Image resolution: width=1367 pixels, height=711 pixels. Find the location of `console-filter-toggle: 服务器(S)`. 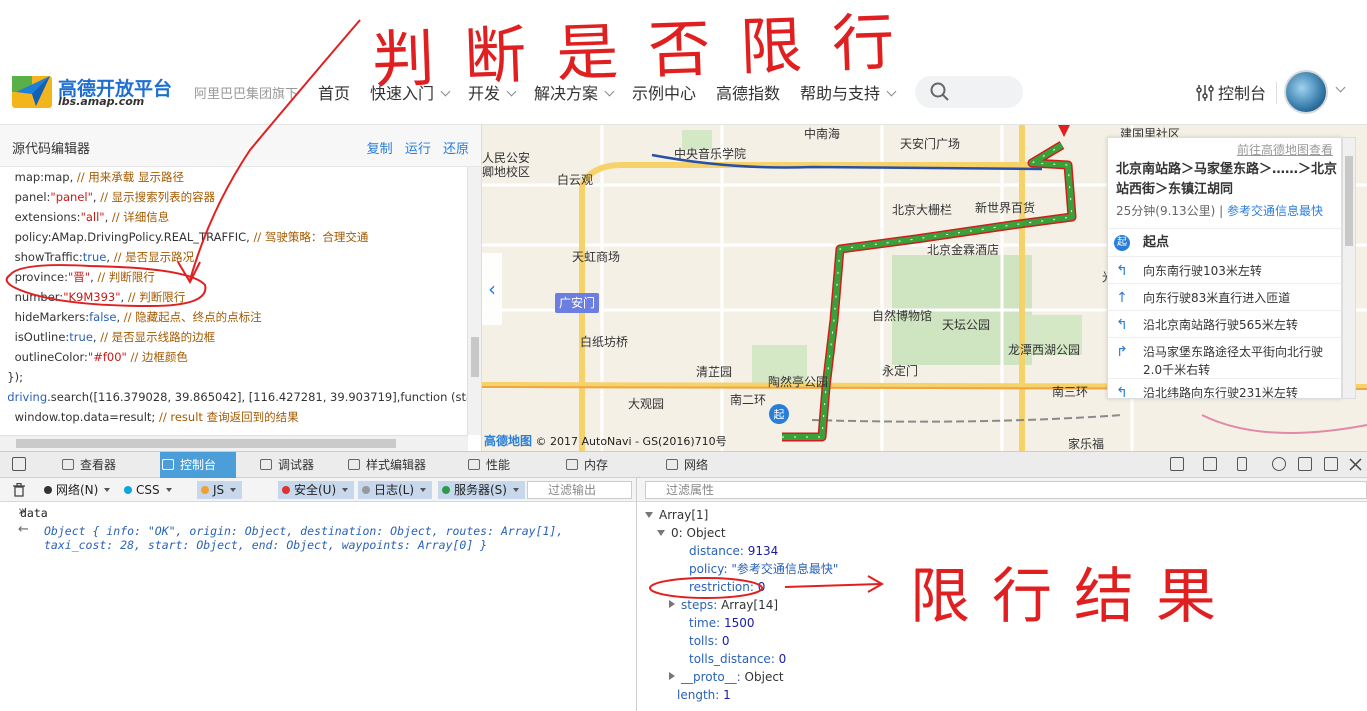

console-filter-toggle: 服务器(S) is located at coordinates (481, 490).